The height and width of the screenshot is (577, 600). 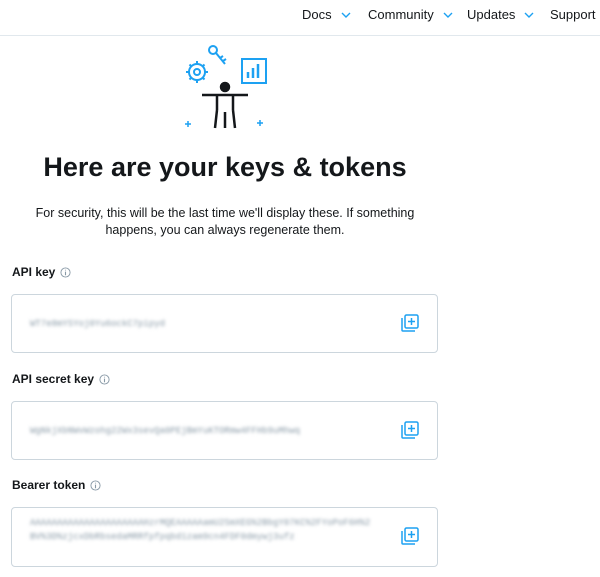 I want to click on top-navigation: Docs Community Updates Support, so click(x=300, y=18).